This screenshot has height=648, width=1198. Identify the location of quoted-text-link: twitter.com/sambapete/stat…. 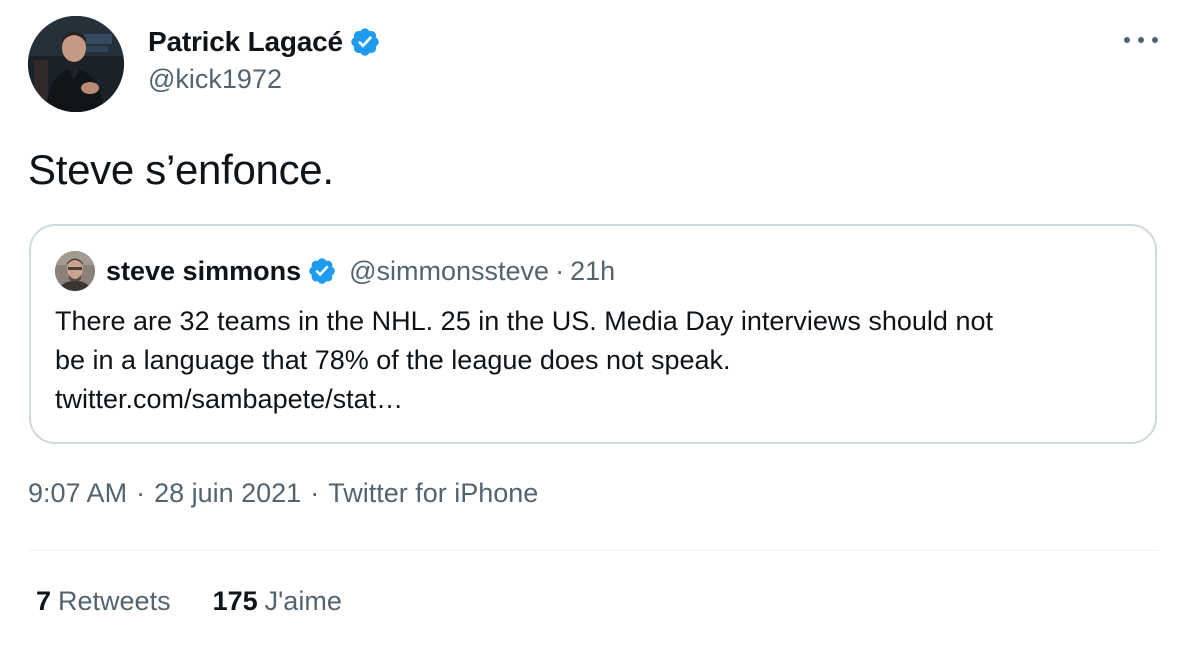
(229, 399).